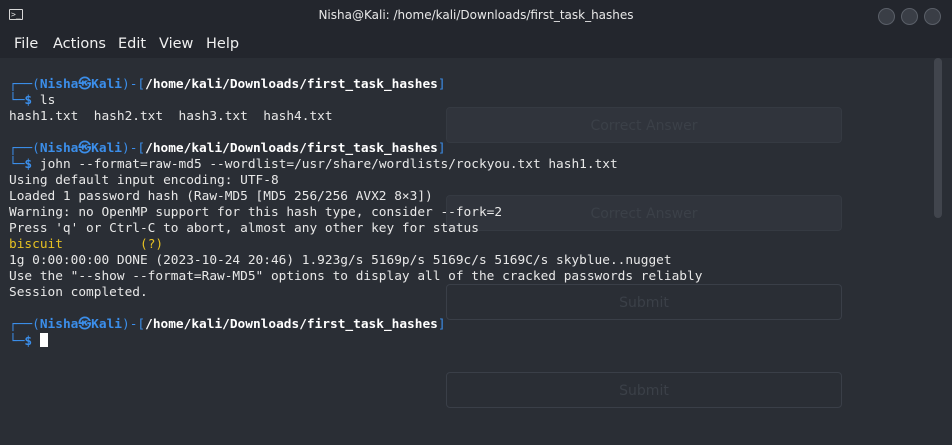  Describe the element at coordinates (886, 16) in the screenshot. I see `minimize-button` at that location.